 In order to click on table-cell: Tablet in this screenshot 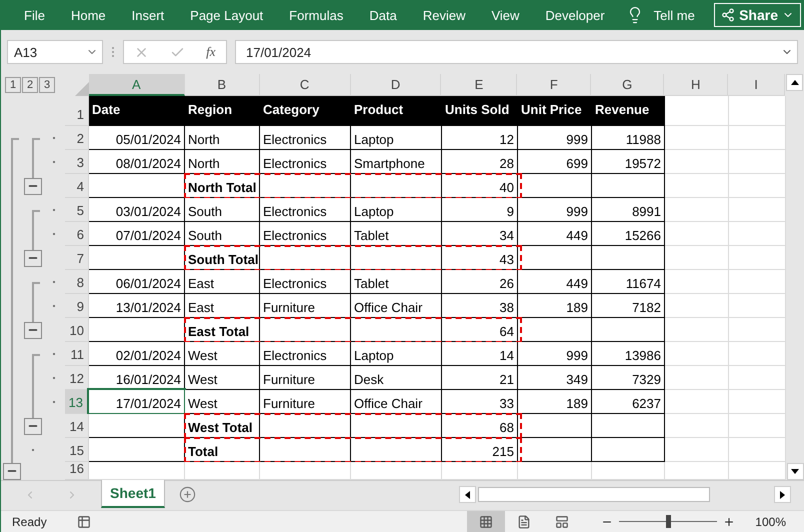, I will do `click(396, 282)`.